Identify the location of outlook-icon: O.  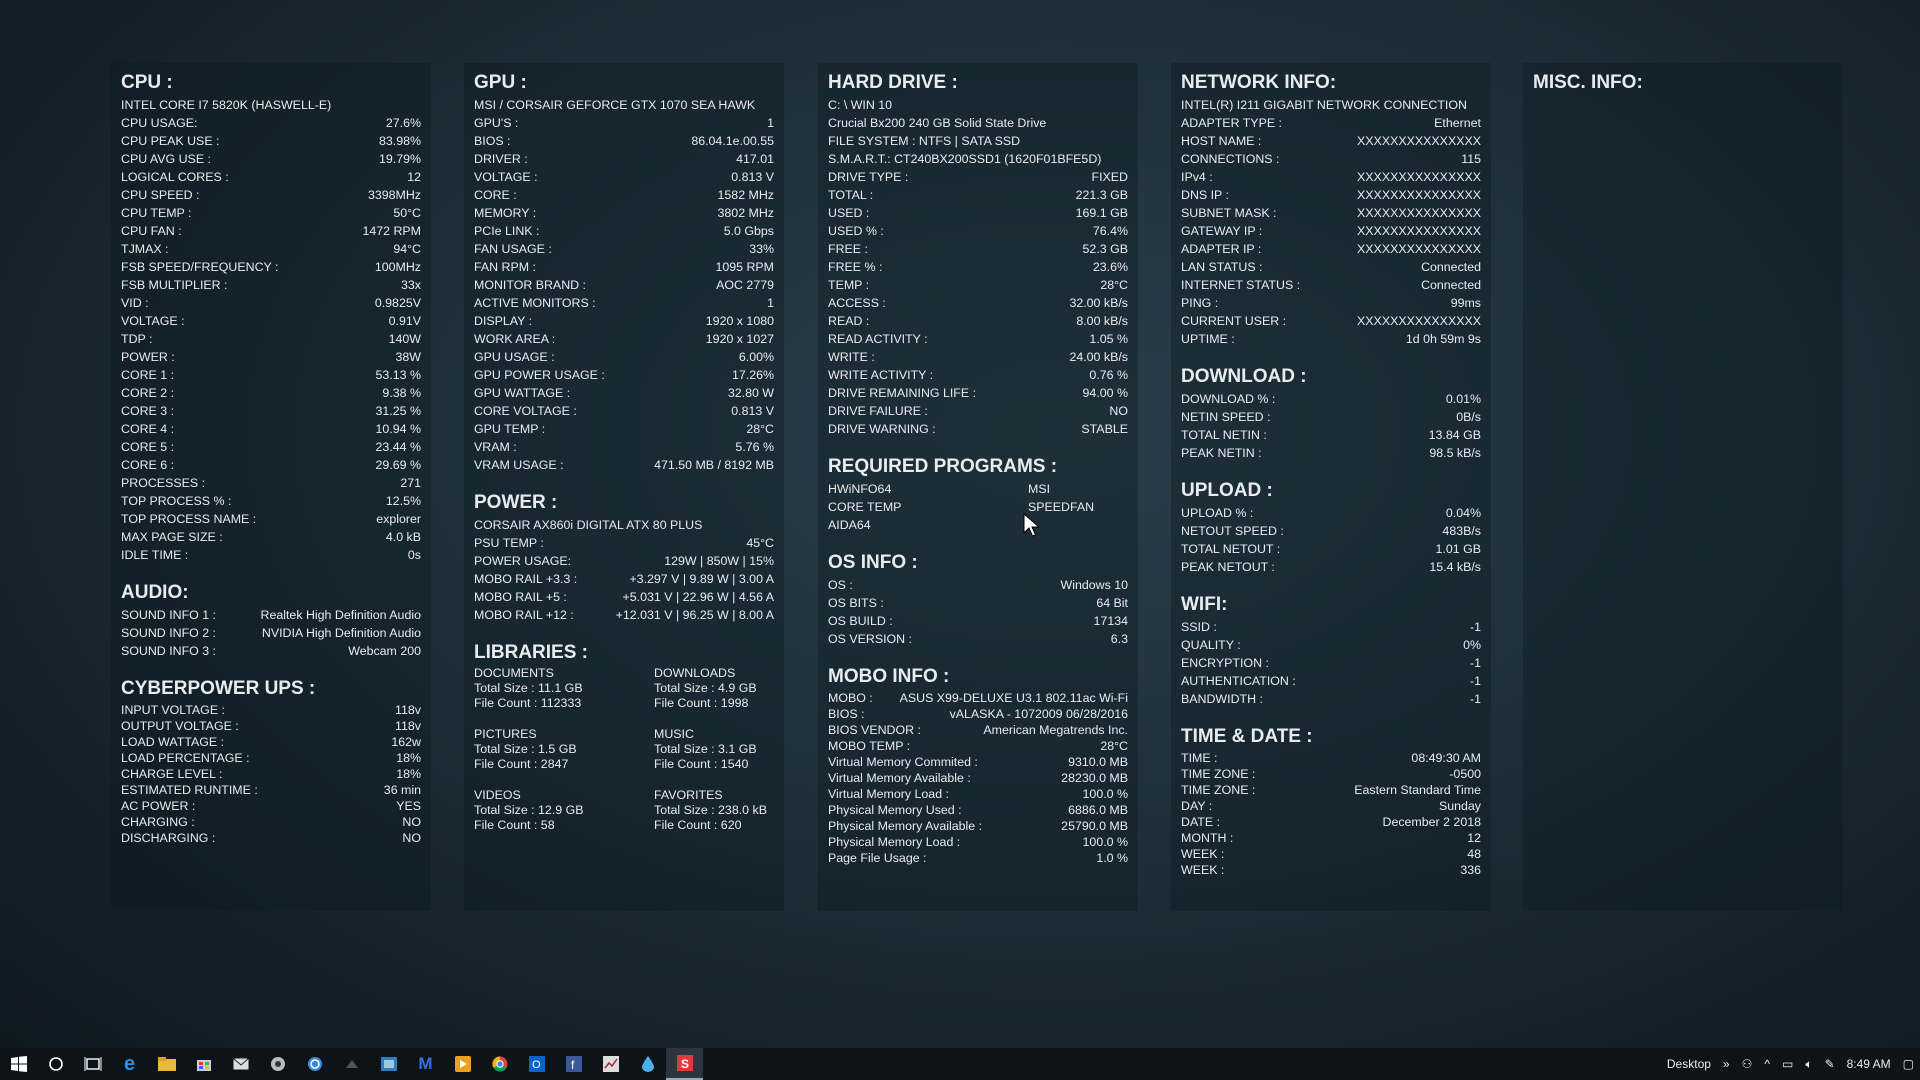
(536, 1064).